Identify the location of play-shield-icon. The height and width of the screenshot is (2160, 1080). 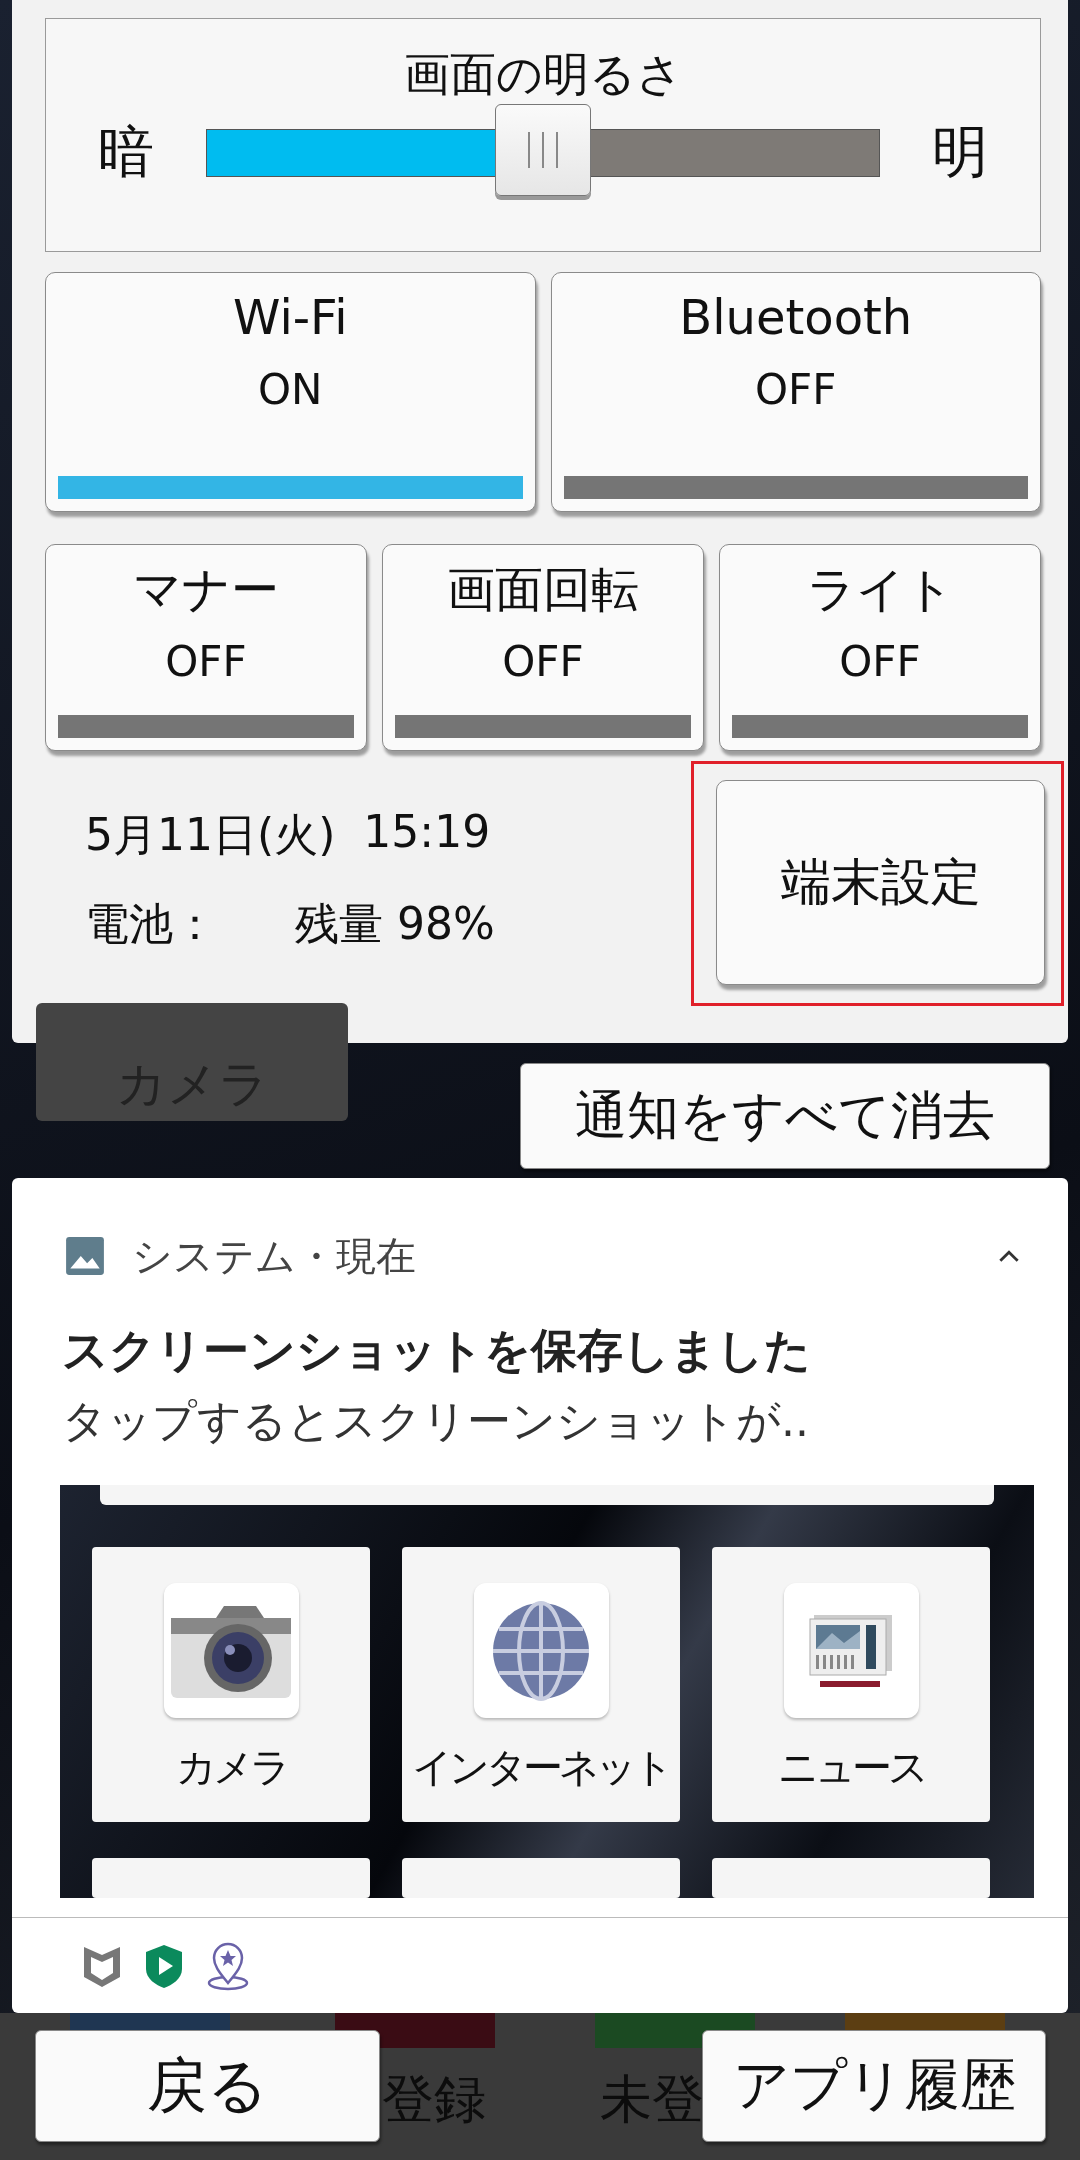
(164, 1965).